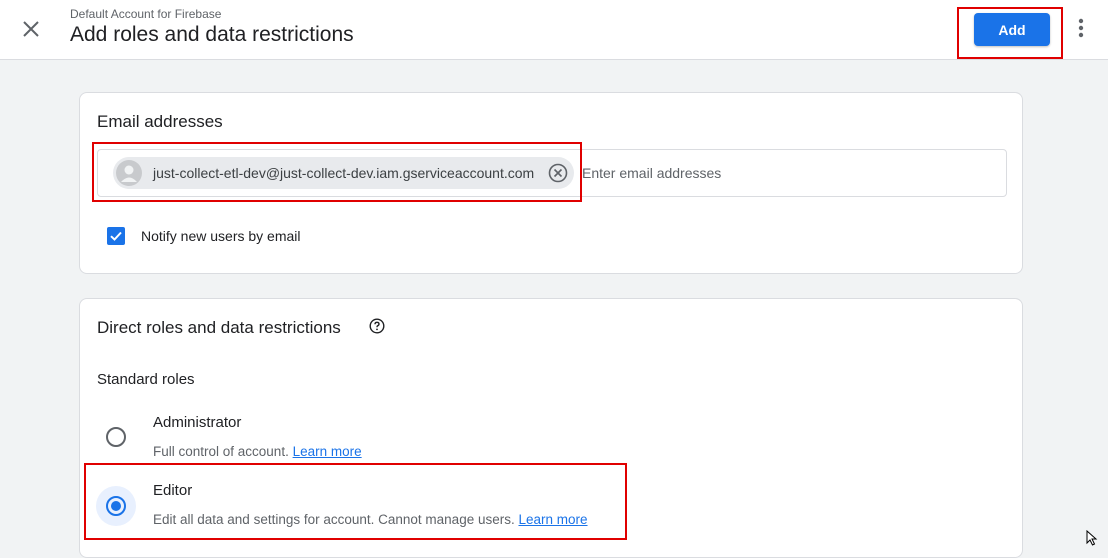 The image size is (1108, 558). What do you see at coordinates (790, 173) in the screenshot?
I see `email-input` at bounding box center [790, 173].